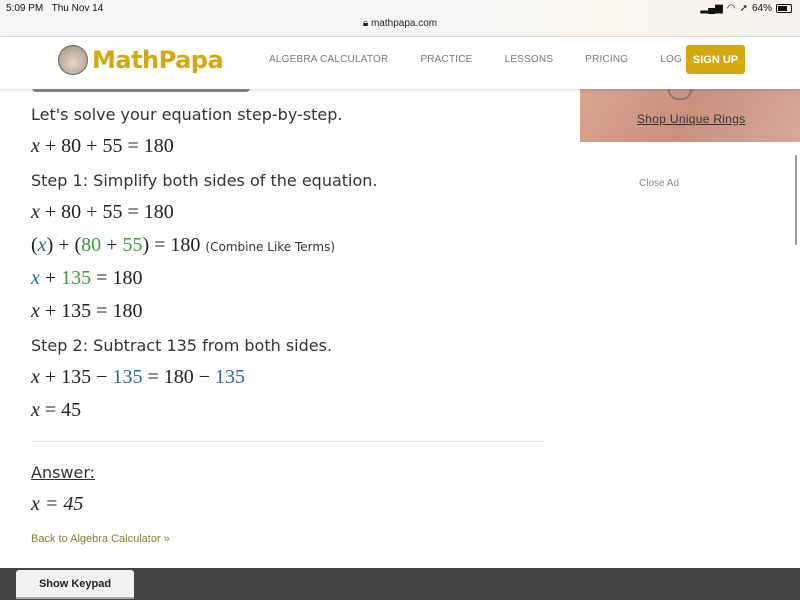  I want to click on combined-equation: x + 135 = 180, so click(87, 278).